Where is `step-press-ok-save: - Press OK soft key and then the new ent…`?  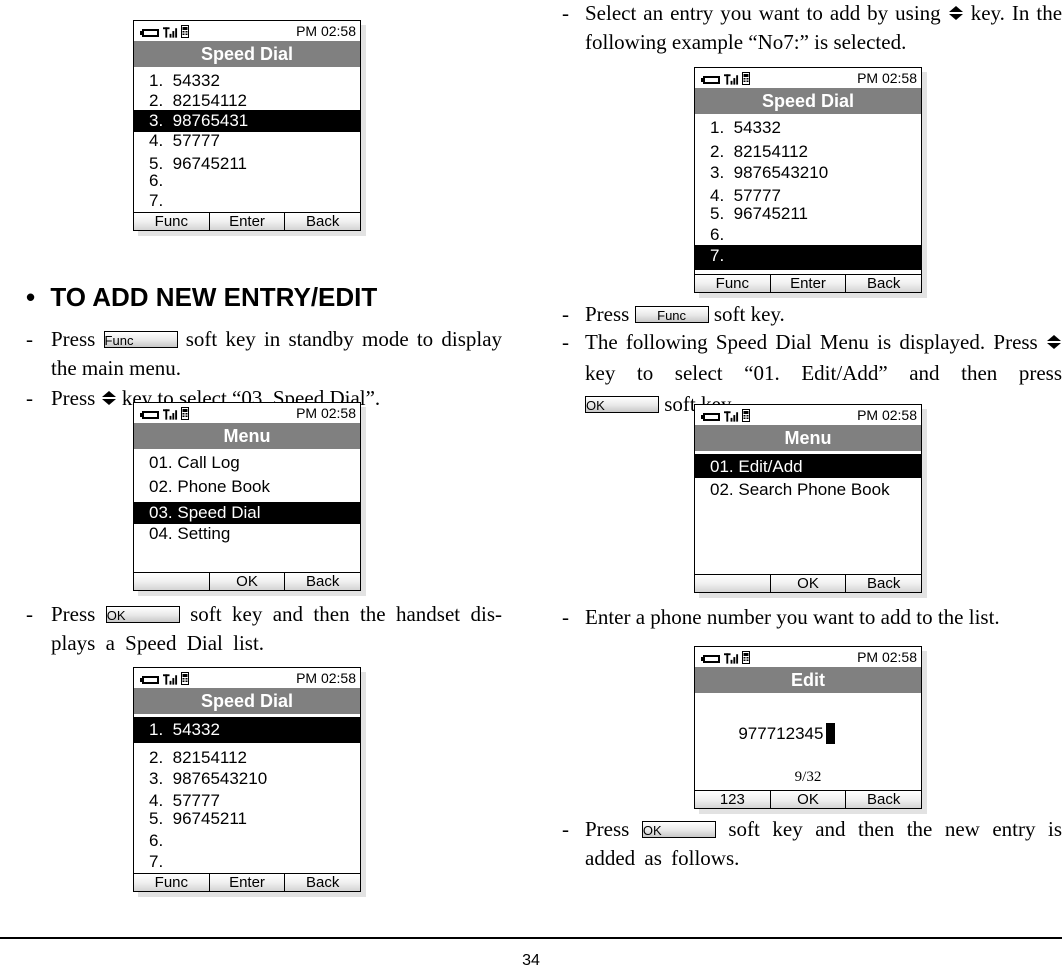
step-press-ok-save: - Press OK soft key and then the new ent… is located at coordinates (812, 845).